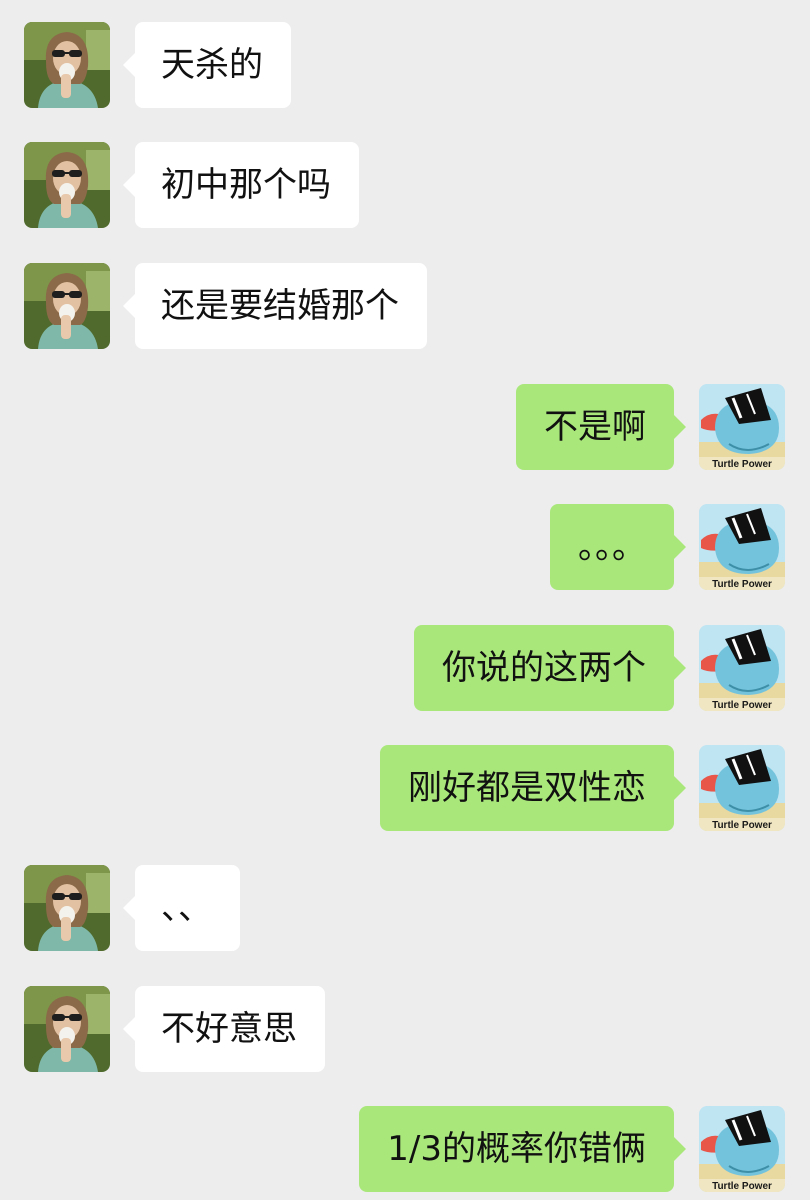 Image resolution: width=810 pixels, height=1200 pixels. What do you see at coordinates (224, 1029) in the screenshot?
I see `message-bubble: 不好意思` at bounding box center [224, 1029].